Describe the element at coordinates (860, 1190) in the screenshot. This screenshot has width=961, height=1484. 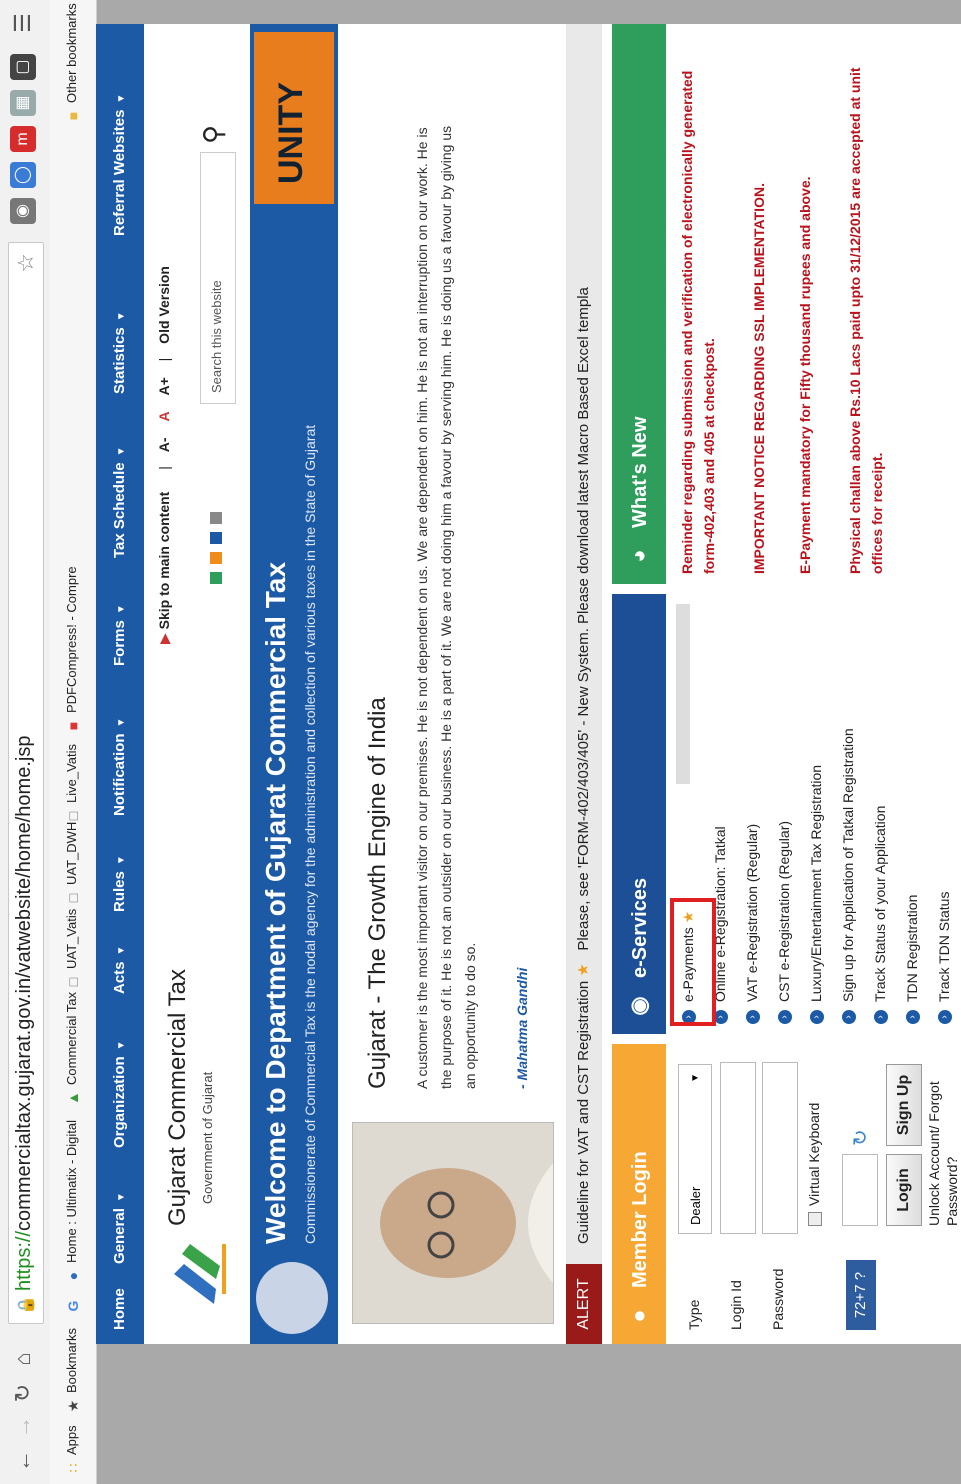
I see `captcha-input` at that location.